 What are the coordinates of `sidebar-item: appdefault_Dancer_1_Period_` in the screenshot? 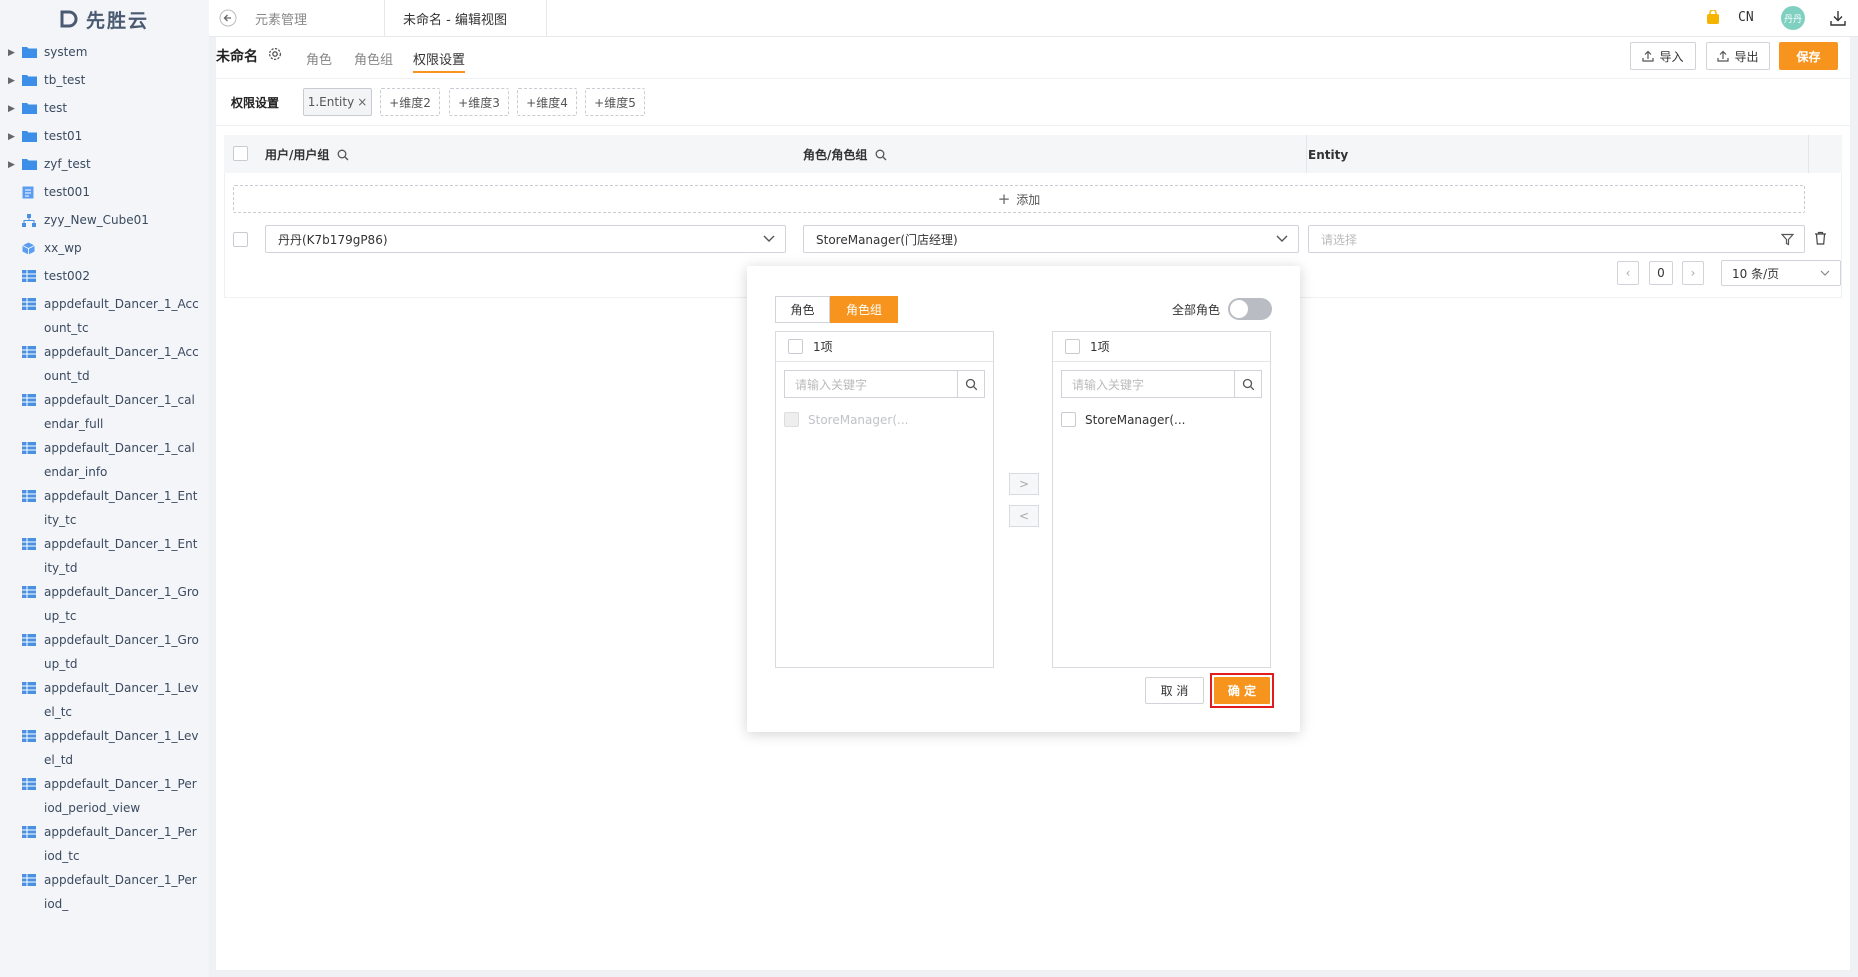 It's located at (104, 892).